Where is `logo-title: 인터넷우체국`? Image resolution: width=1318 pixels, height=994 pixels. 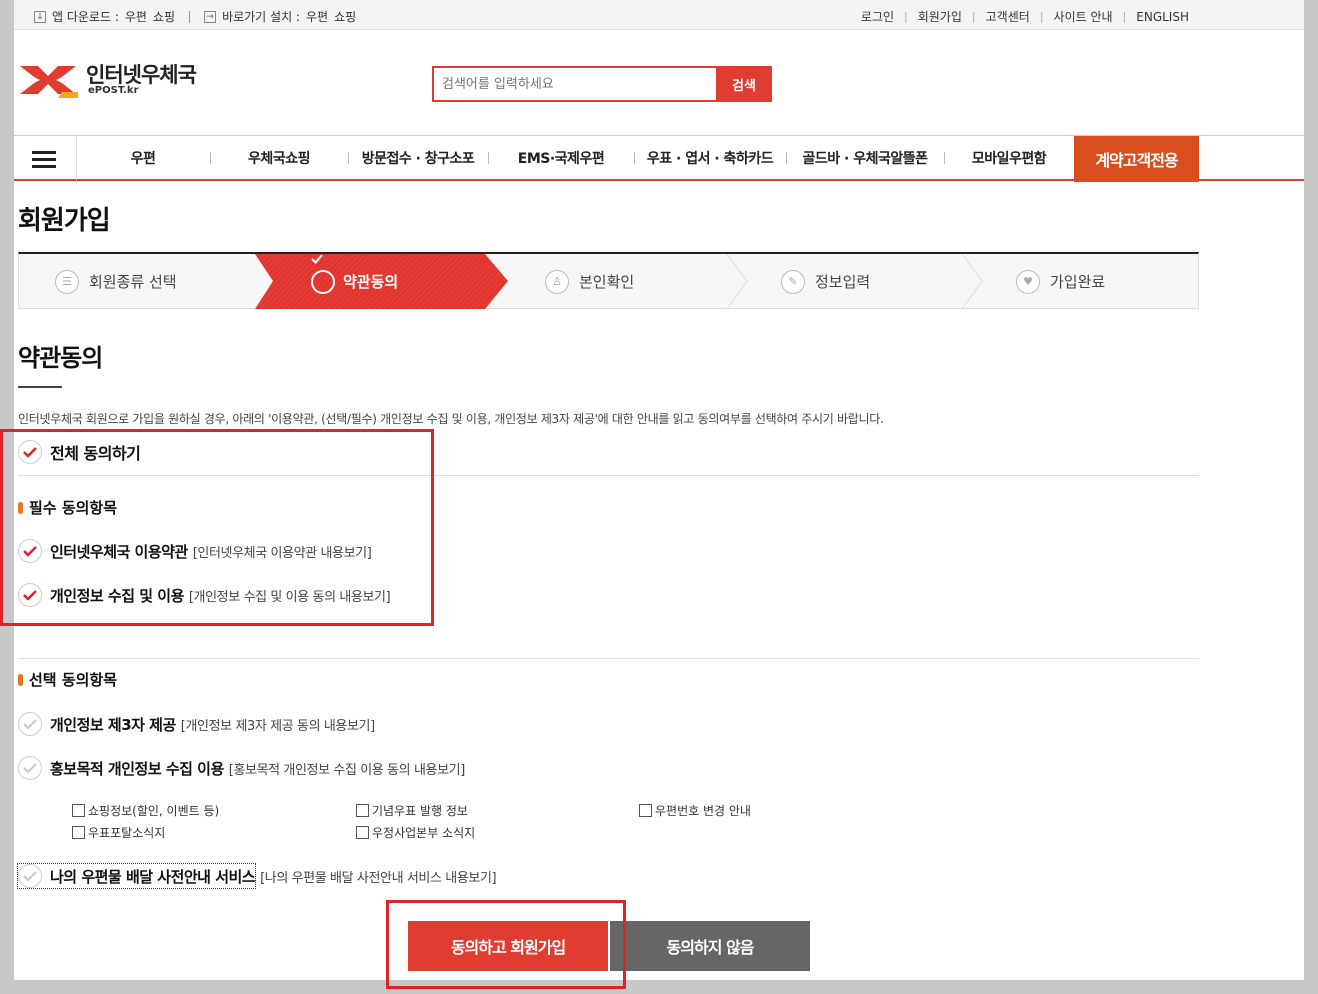 logo-title: 인터넷우체국 is located at coordinates (141, 74).